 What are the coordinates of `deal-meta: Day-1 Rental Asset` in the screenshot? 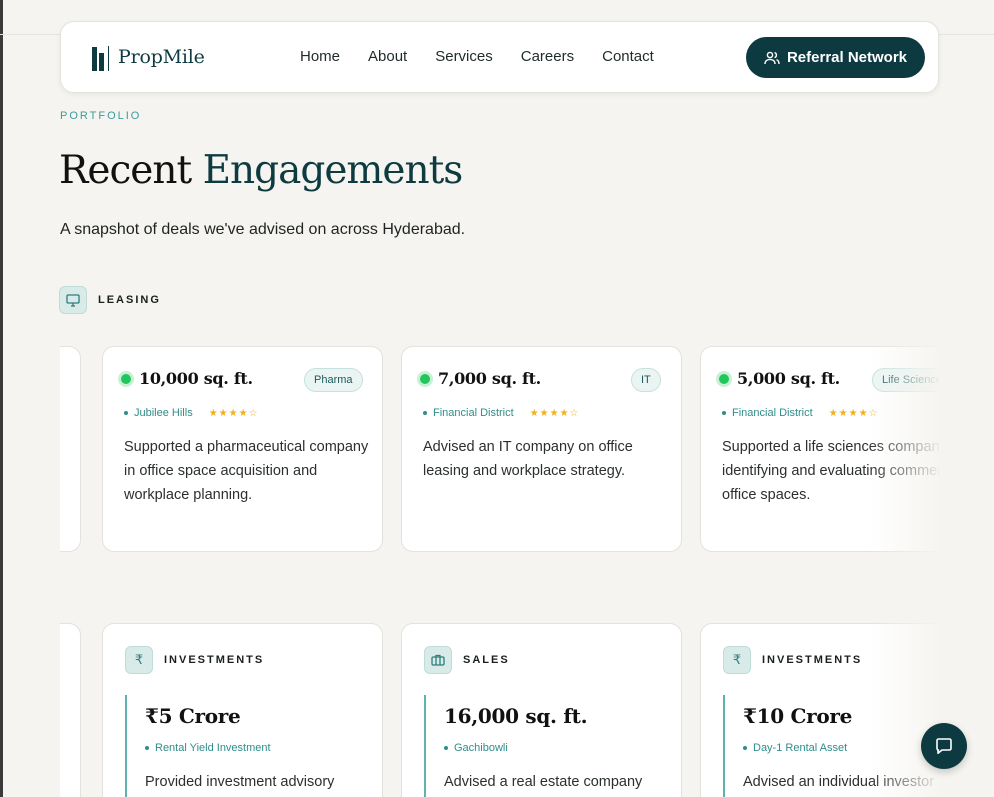 It's located at (800, 748).